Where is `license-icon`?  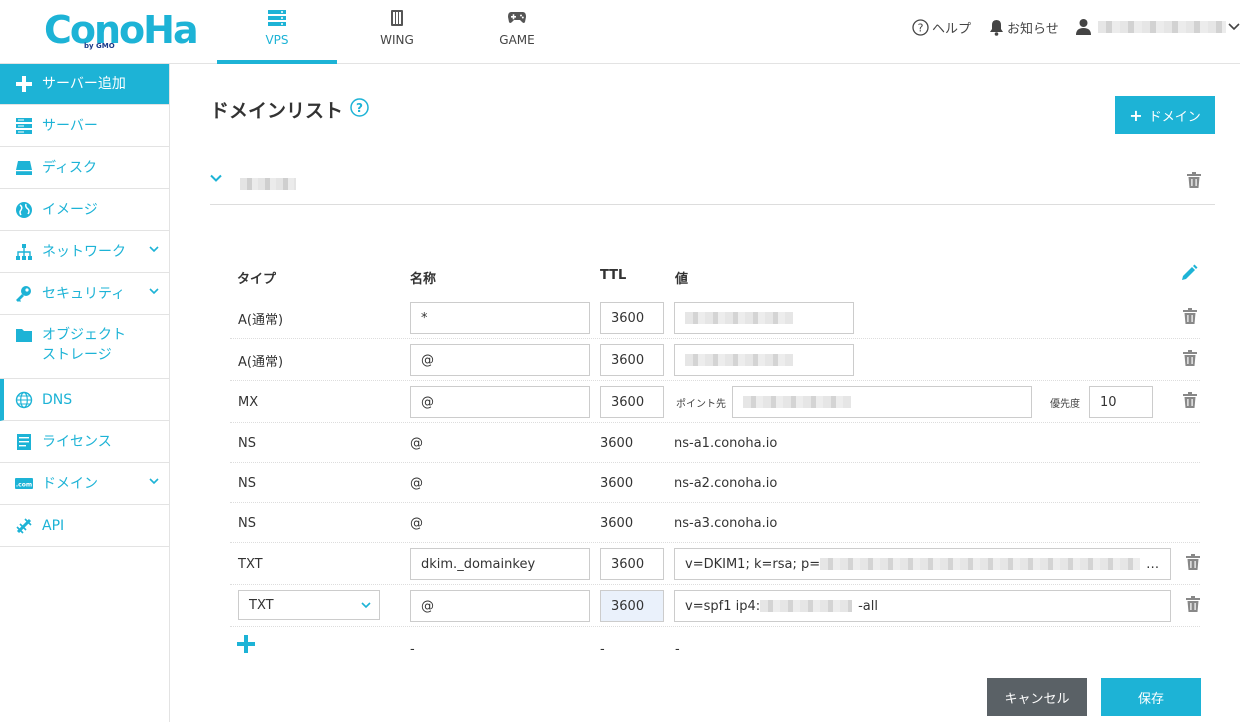
license-icon is located at coordinates (24, 442).